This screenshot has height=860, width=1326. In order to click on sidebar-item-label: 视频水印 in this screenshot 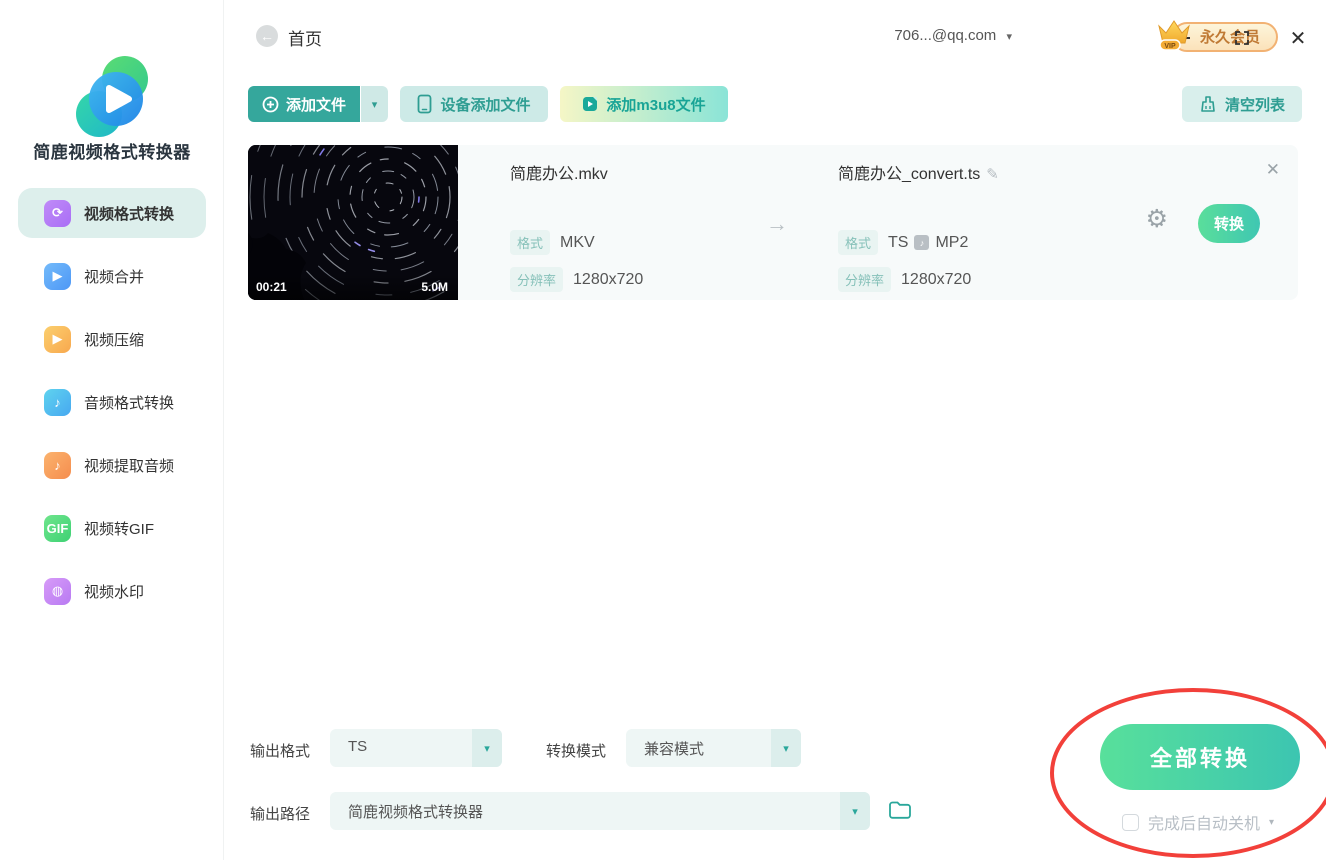, I will do `click(114, 592)`.